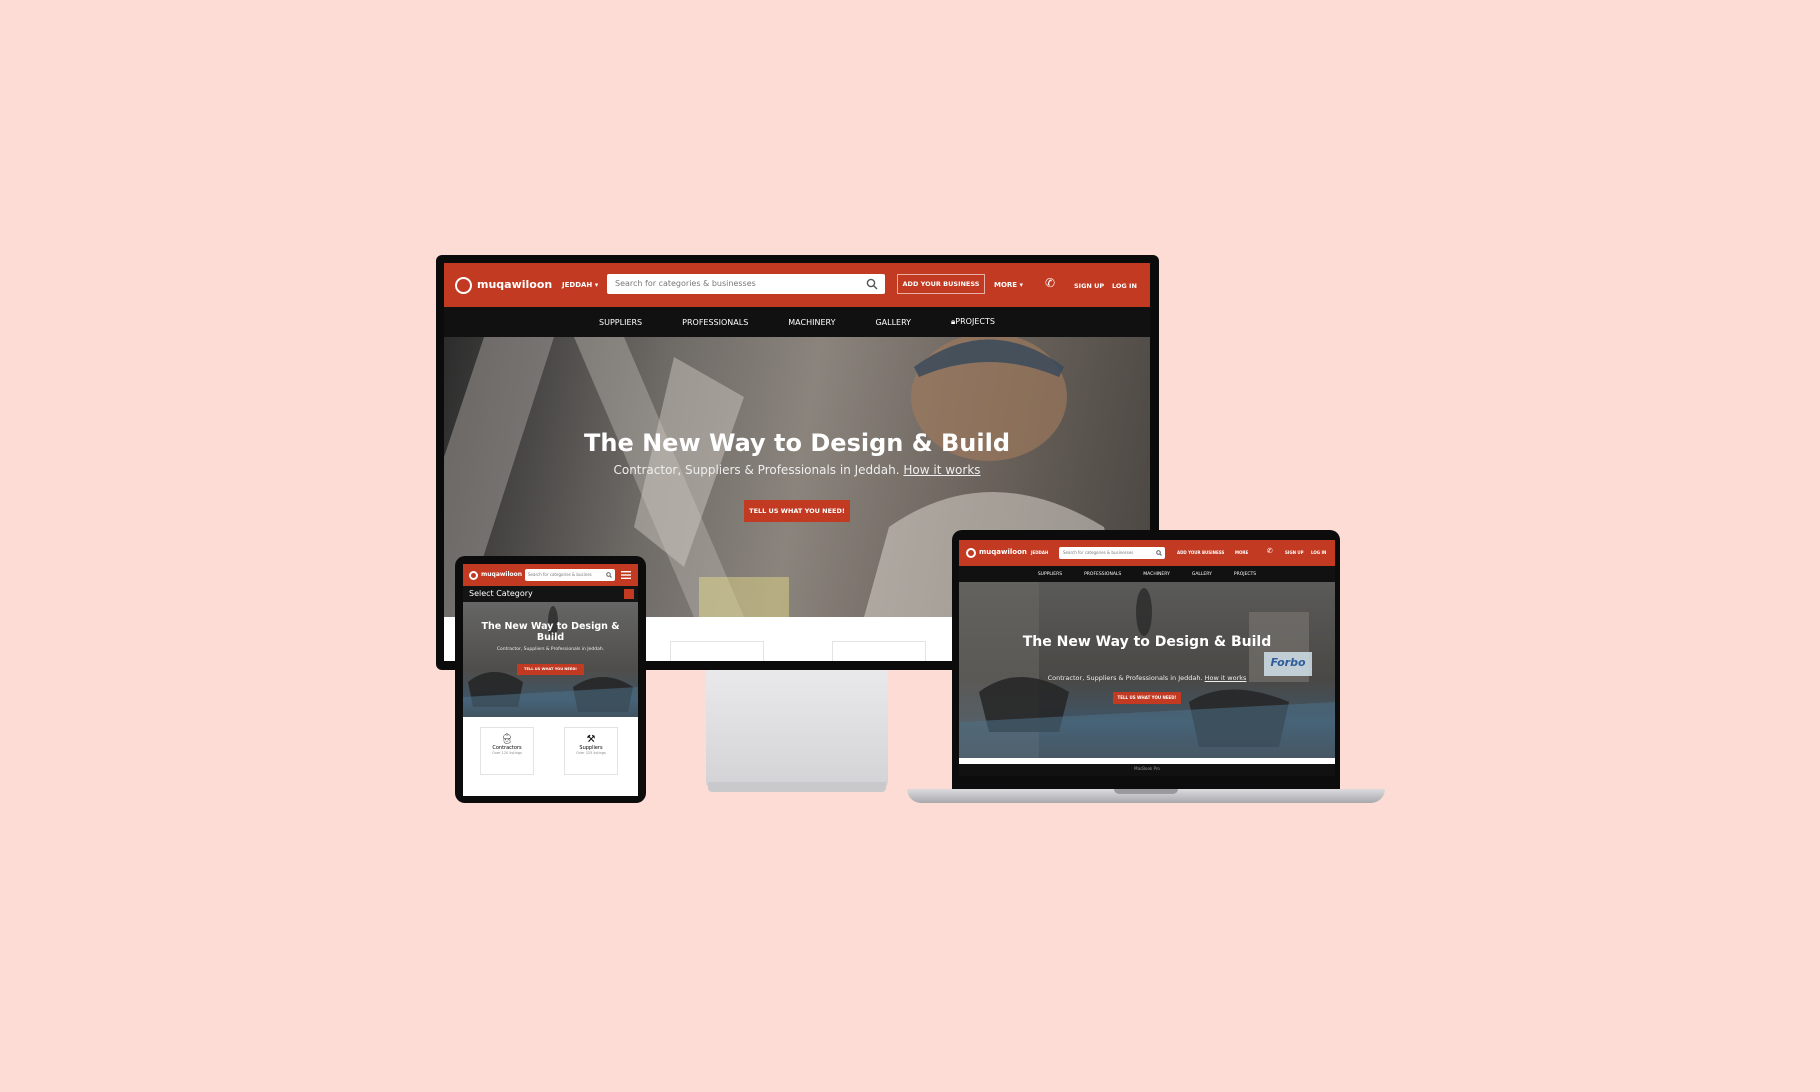 Image resolution: width=1820 pixels, height=1092 pixels. I want to click on card-subtitle: Over 325 listings, so click(591, 753).